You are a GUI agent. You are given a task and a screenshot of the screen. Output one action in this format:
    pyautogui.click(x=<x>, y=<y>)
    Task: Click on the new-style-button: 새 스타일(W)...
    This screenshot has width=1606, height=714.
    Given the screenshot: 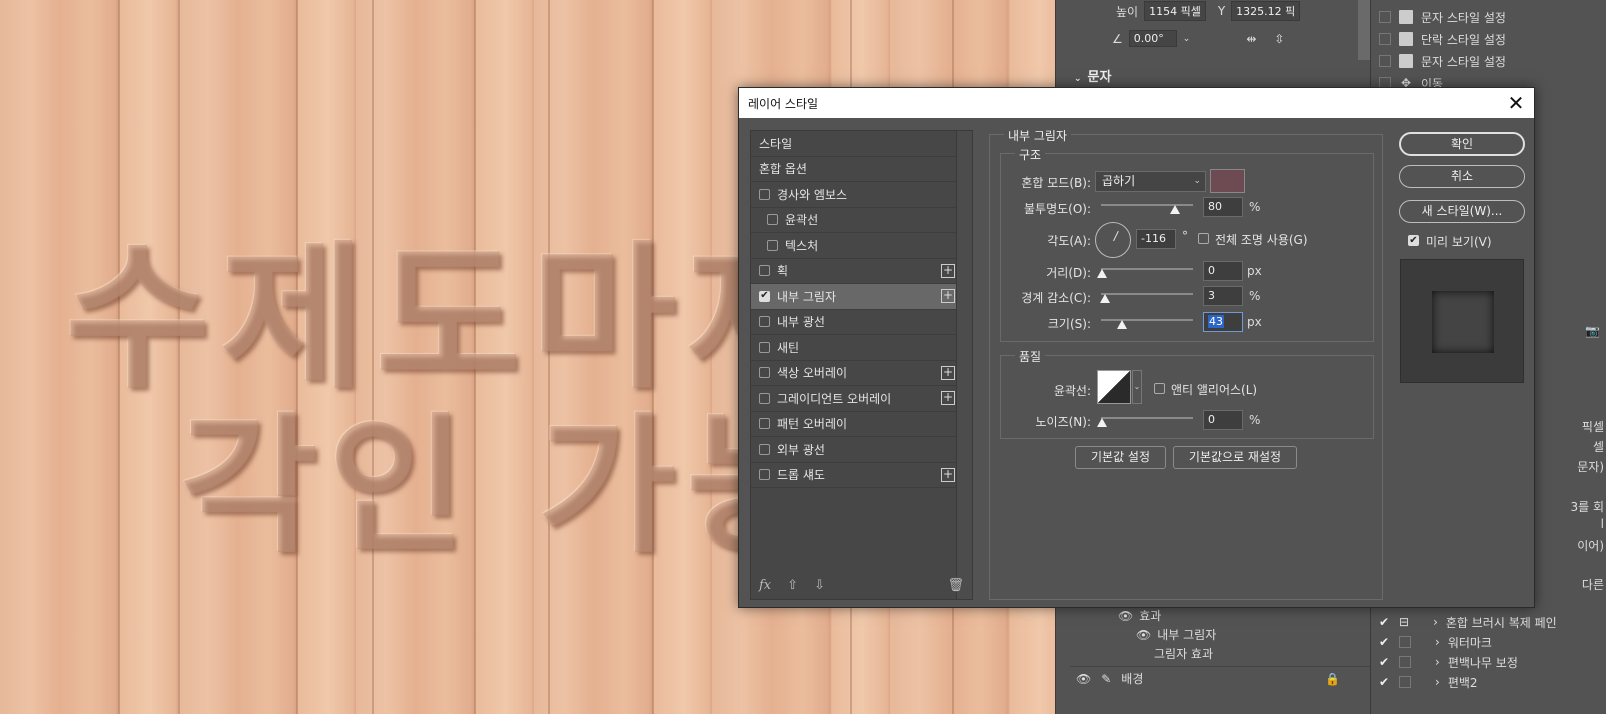 What is the action you would take?
    pyautogui.click(x=1462, y=211)
    